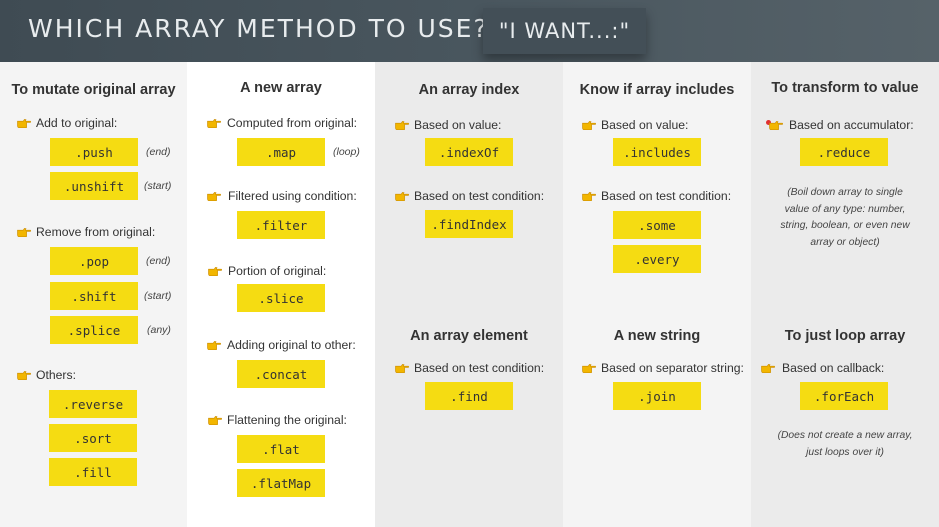 The height and width of the screenshot is (527, 939). What do you see at coordinates (292, 196) in the screenshot?
I see `group-label: Filtered using condition:` at bounding box center [292, 196].